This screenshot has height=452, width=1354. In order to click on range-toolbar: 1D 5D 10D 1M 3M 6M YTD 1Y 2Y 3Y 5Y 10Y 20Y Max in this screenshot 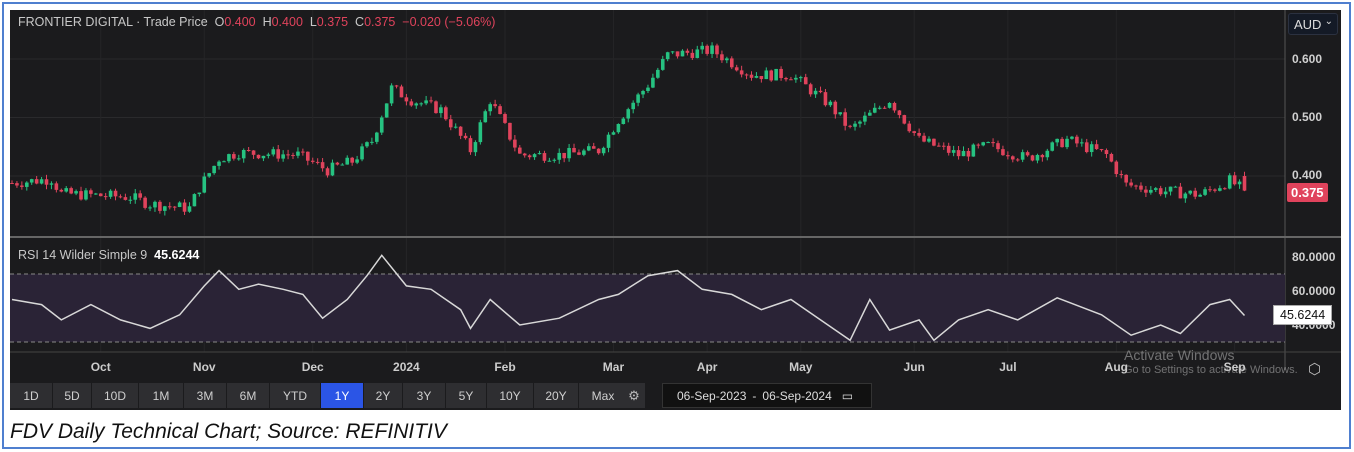, I will do `click(319, 395)`.